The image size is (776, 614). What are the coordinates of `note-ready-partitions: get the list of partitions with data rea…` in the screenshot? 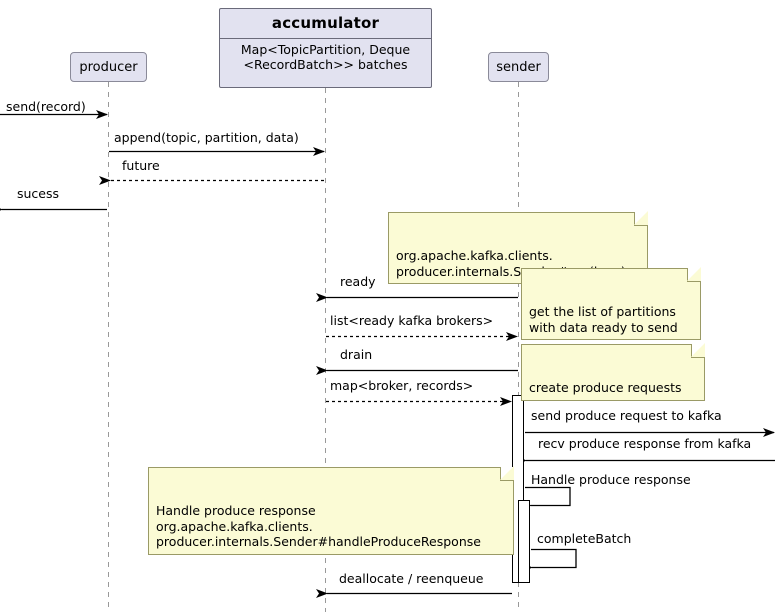 It's located at (611, 303).